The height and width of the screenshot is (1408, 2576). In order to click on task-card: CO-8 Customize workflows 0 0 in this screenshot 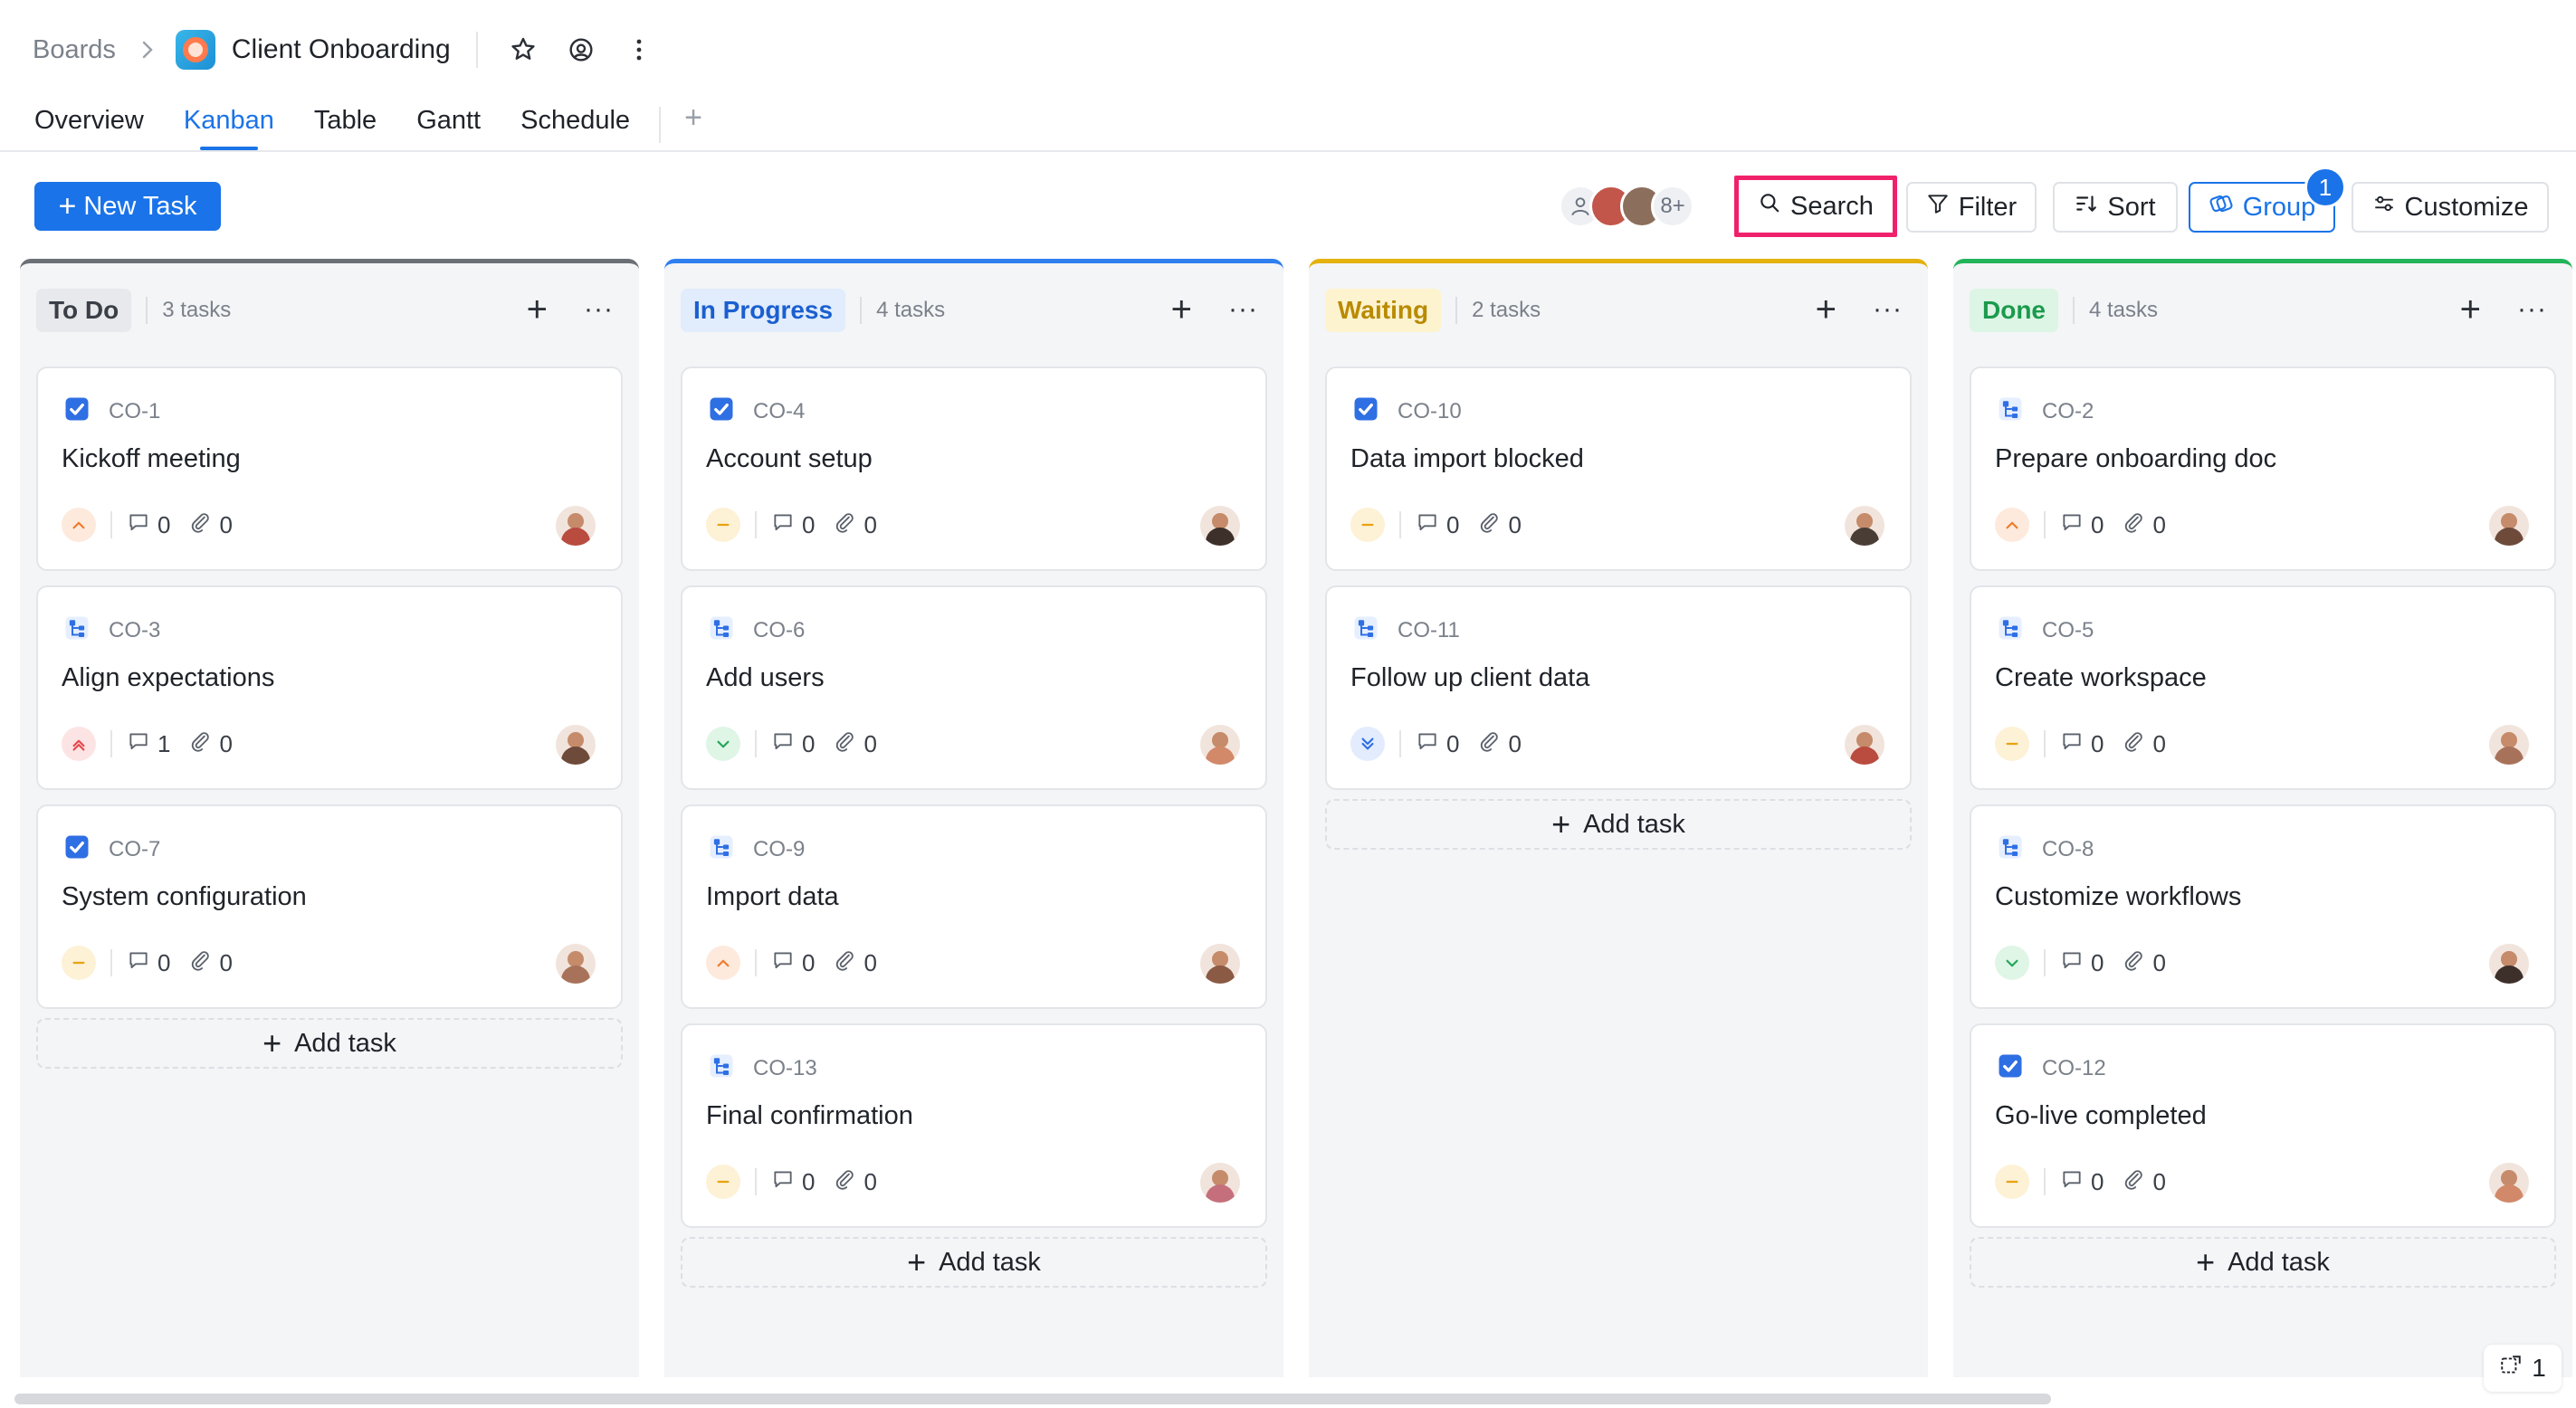, I will do `click(2263, 907)`.